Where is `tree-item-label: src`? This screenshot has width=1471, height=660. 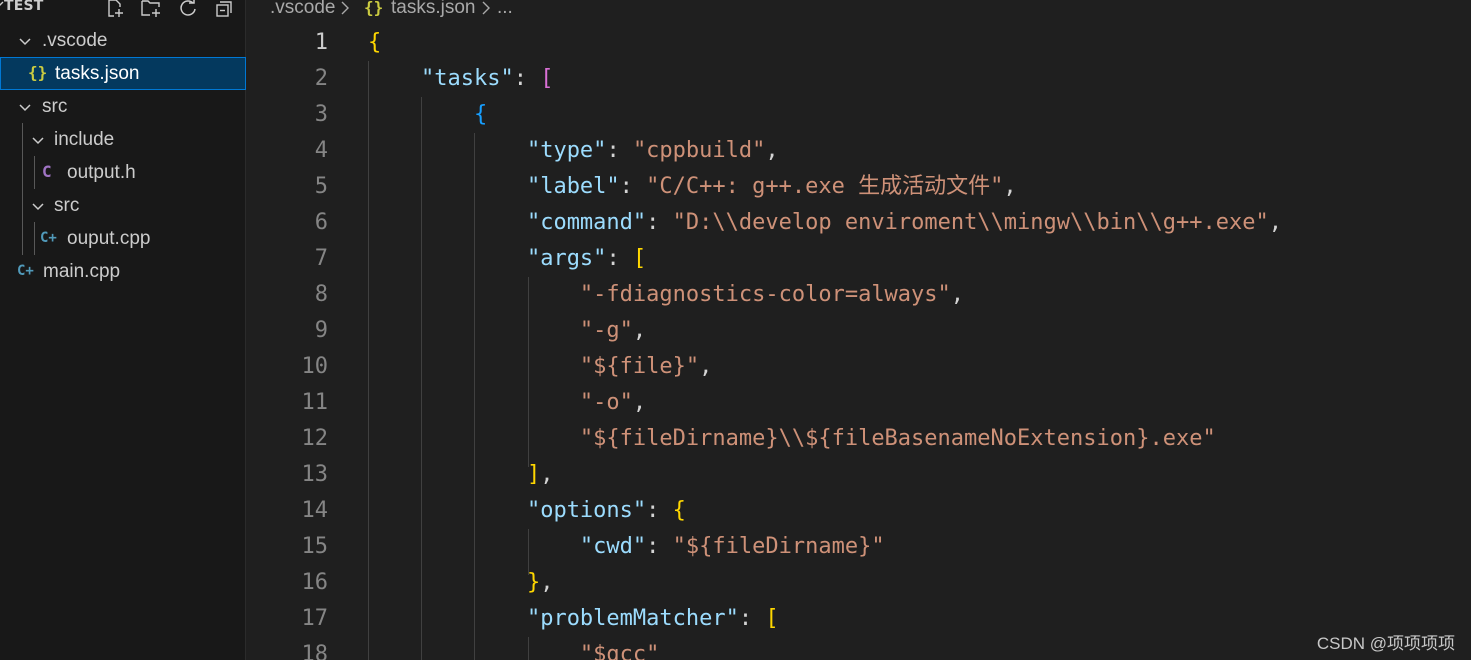 tree-item-label: src is located at coordinates (67, 205).